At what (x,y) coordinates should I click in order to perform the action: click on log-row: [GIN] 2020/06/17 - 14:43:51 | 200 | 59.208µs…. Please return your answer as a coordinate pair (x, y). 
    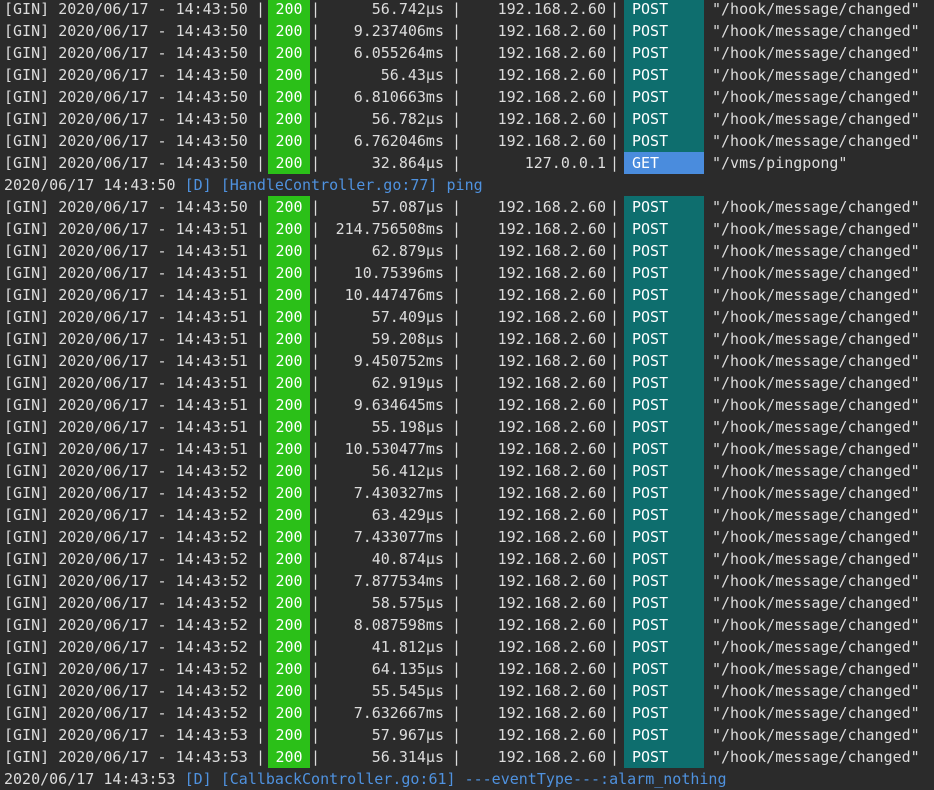
    Looking at the image, I should click on (467, 339).